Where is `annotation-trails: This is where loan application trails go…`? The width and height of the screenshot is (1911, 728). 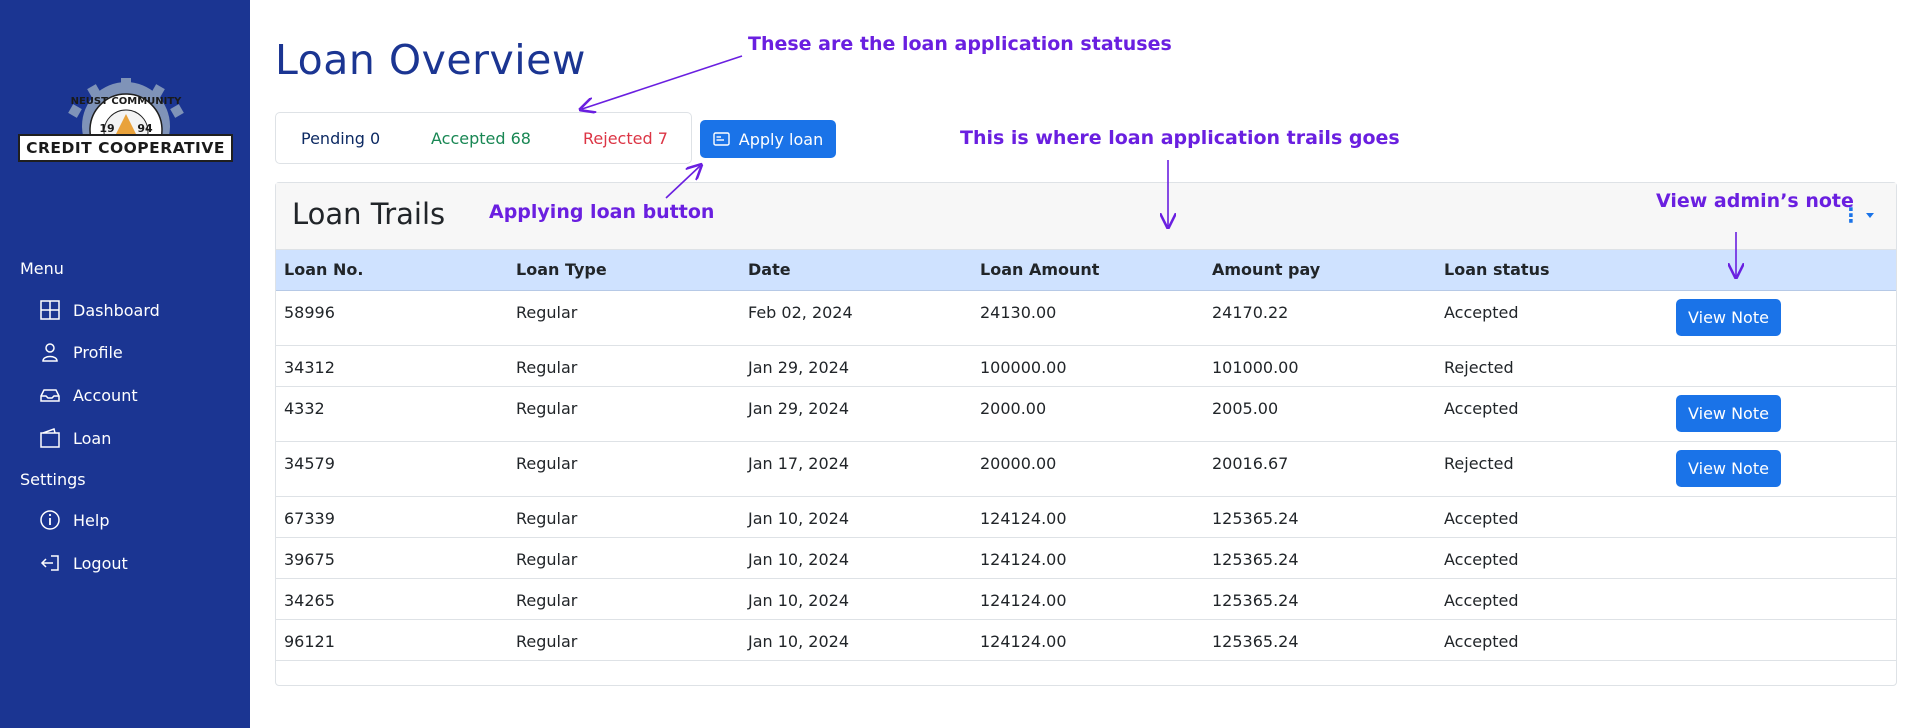 annotation-trails: This is where loan application trails go… is located at coordinates (1180, 138).